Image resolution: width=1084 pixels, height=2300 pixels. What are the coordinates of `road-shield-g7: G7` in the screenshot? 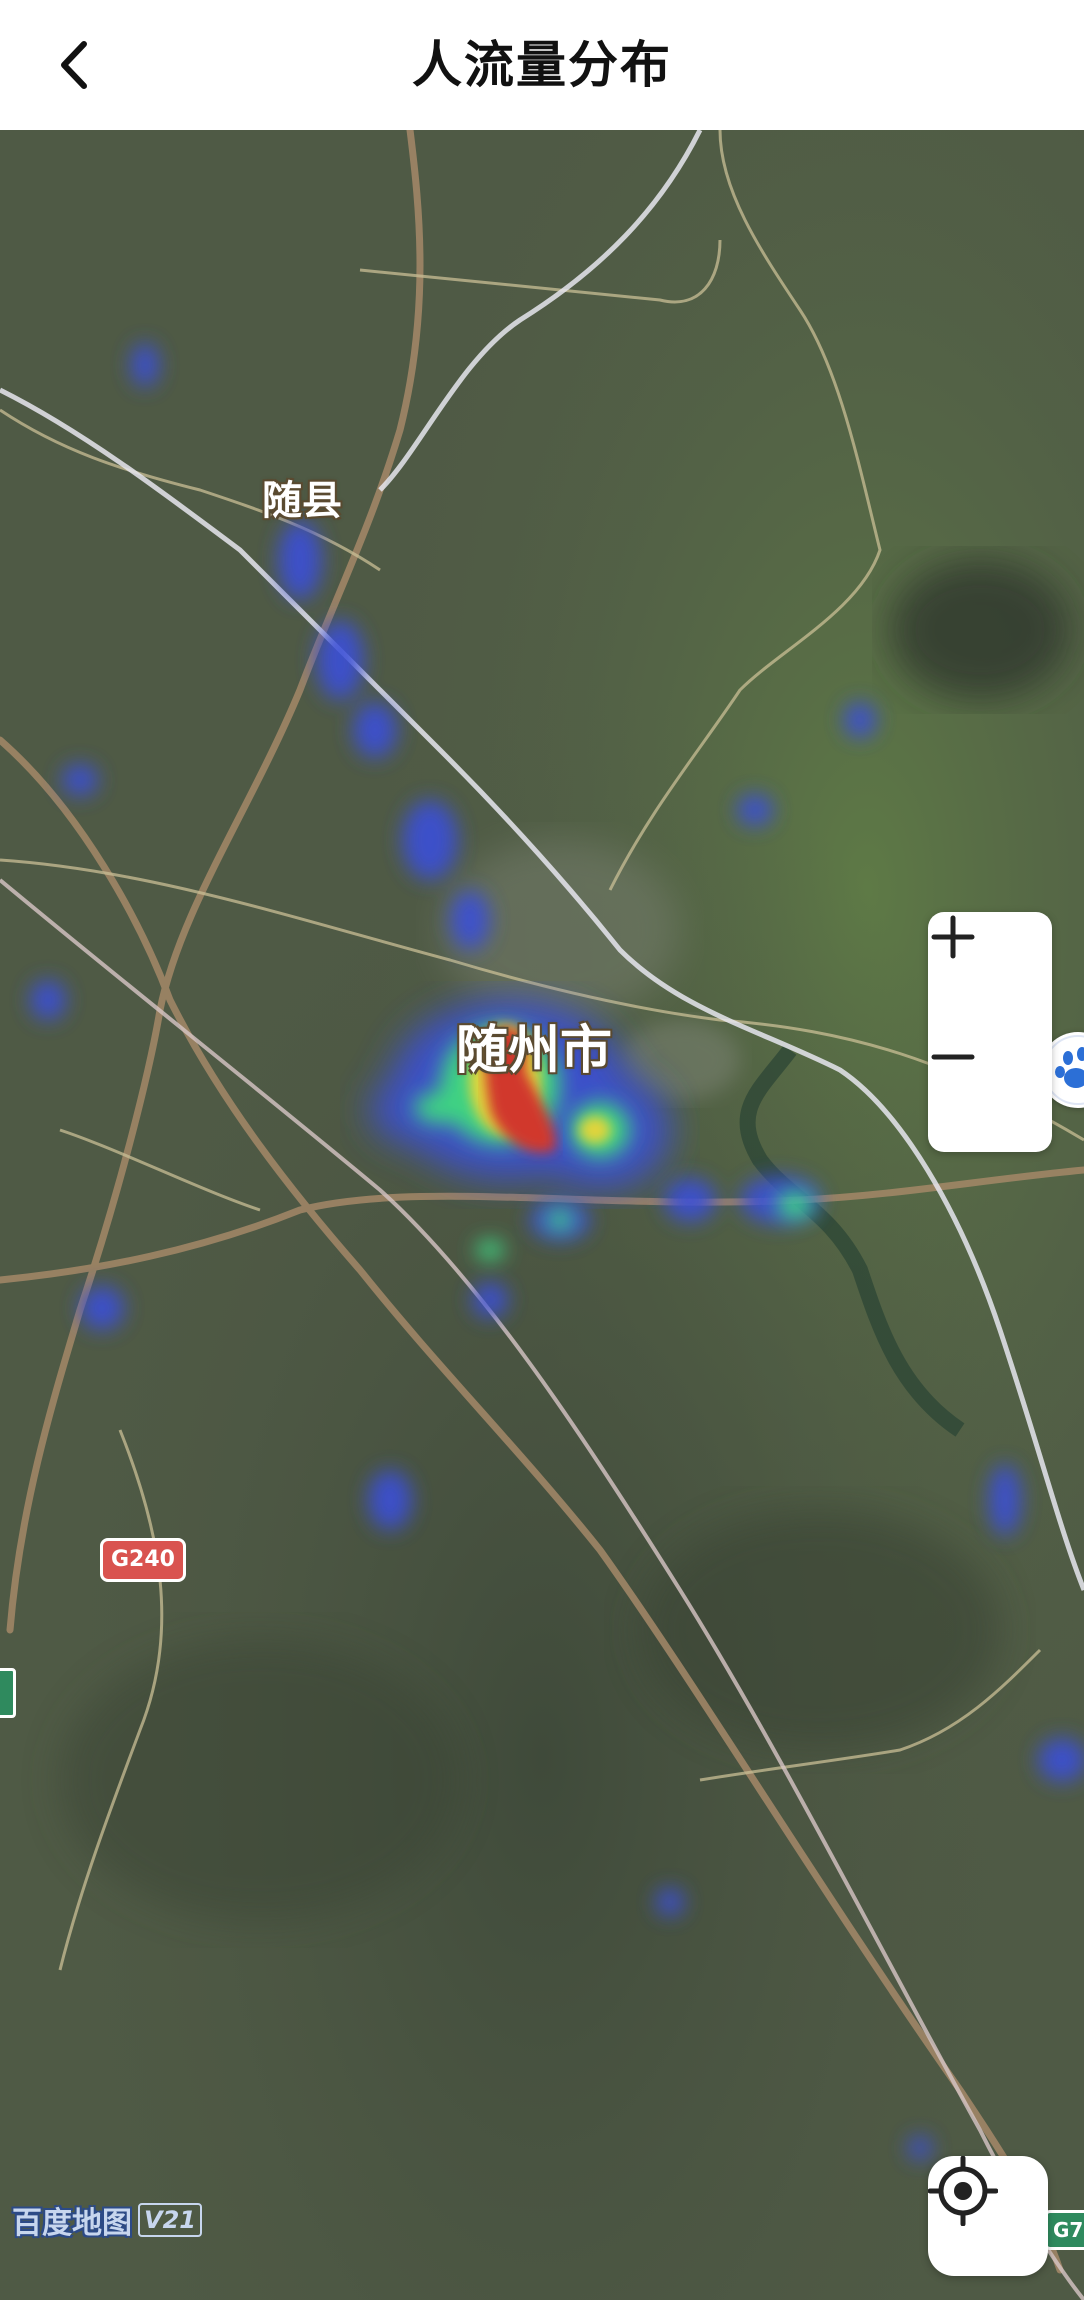 It's located at (1064, 2230).